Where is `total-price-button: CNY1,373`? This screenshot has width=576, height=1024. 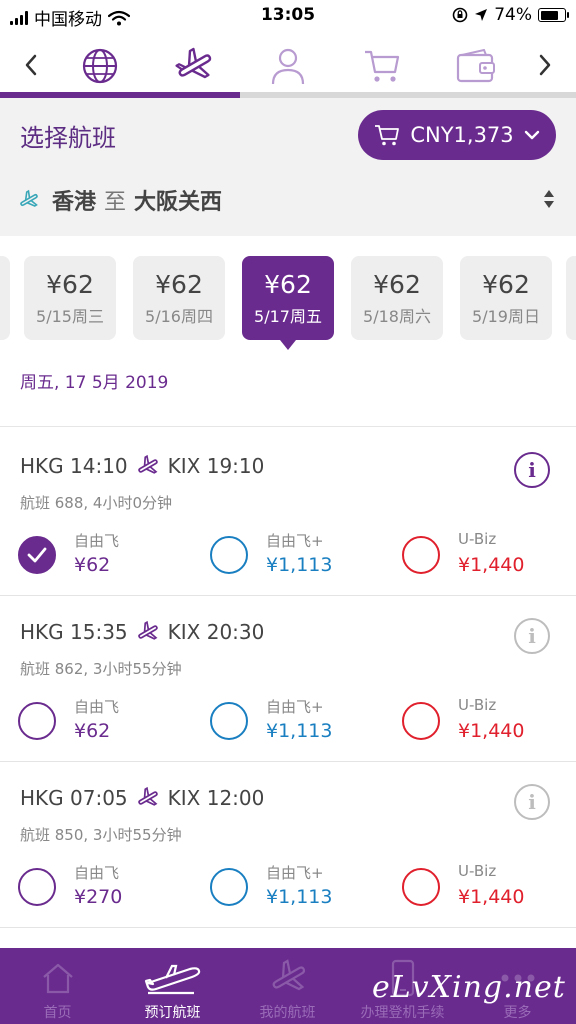 total-price-button: CNY1,373 is located at coordinates (457, 135).